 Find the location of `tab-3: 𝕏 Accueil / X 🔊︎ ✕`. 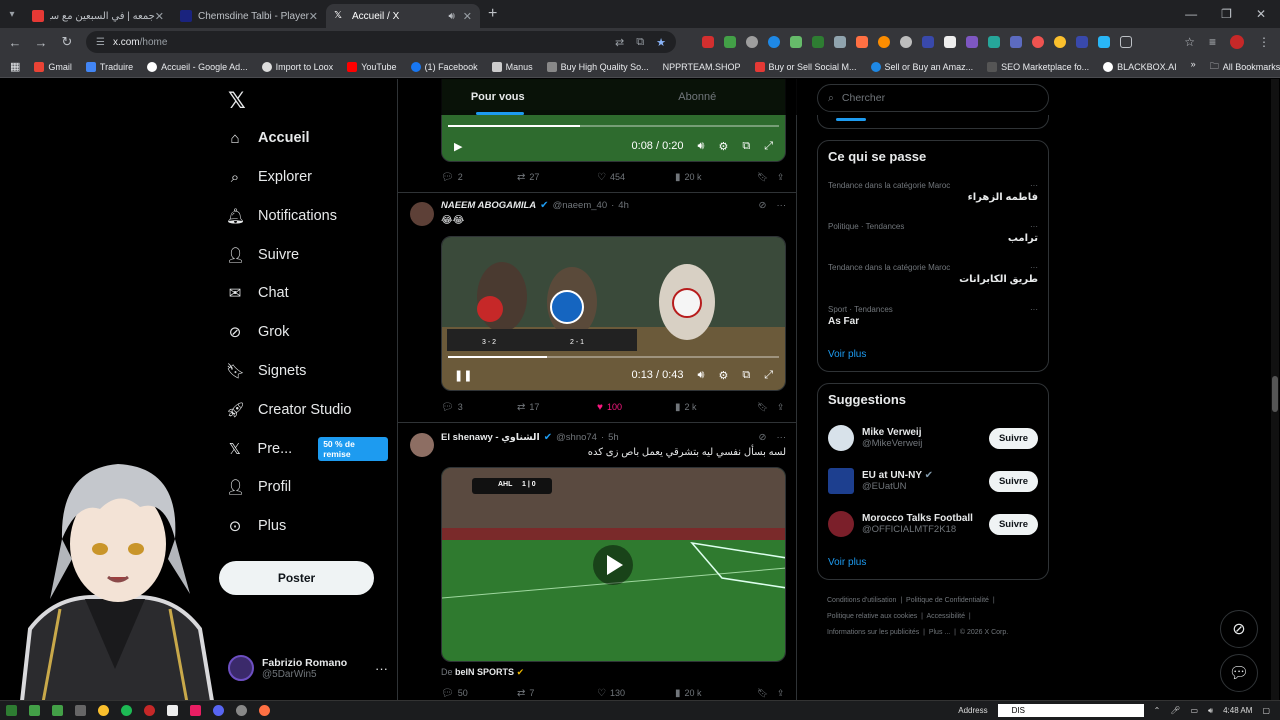

tab-3: 𝕏 Accueil / X 🔊︎ ✕ is located at coordinates (403, 16).